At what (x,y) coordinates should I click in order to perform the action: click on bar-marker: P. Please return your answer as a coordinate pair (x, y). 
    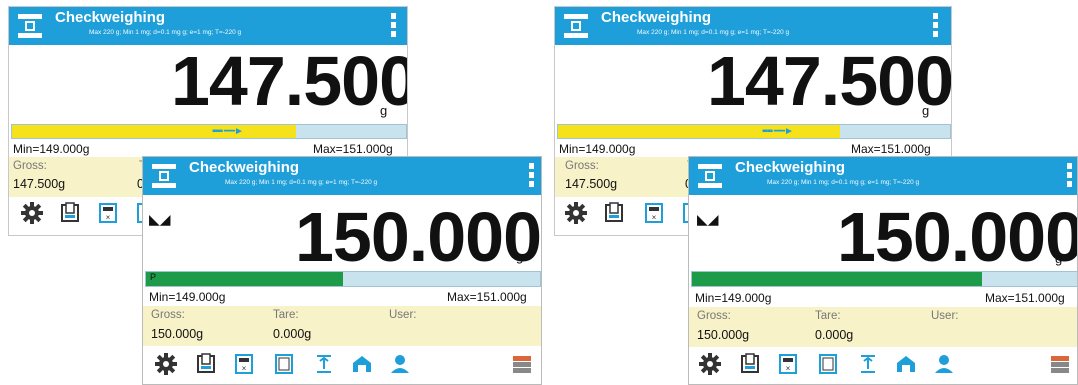
    Looking at the image, I should click on (153, 277).